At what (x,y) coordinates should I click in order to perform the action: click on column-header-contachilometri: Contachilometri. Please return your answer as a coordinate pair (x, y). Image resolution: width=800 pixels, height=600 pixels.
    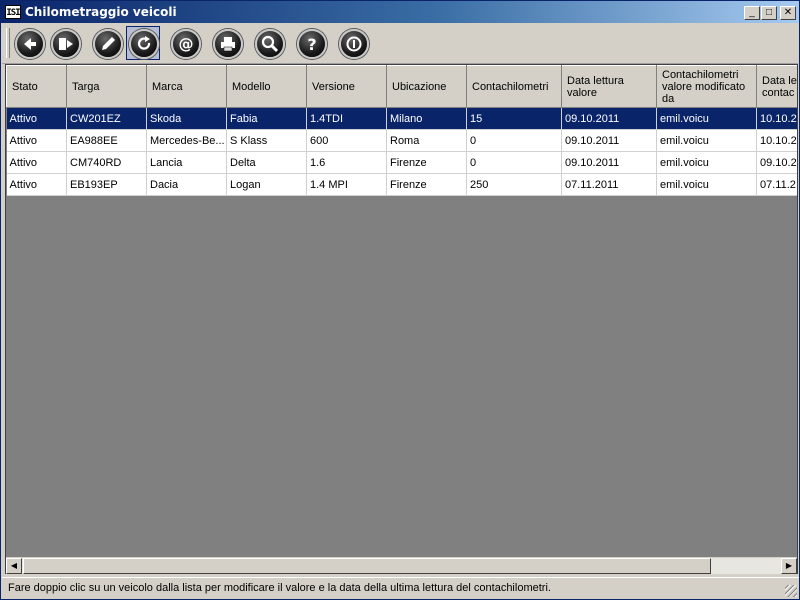
    Looking at the image, I should click on (514, 86).